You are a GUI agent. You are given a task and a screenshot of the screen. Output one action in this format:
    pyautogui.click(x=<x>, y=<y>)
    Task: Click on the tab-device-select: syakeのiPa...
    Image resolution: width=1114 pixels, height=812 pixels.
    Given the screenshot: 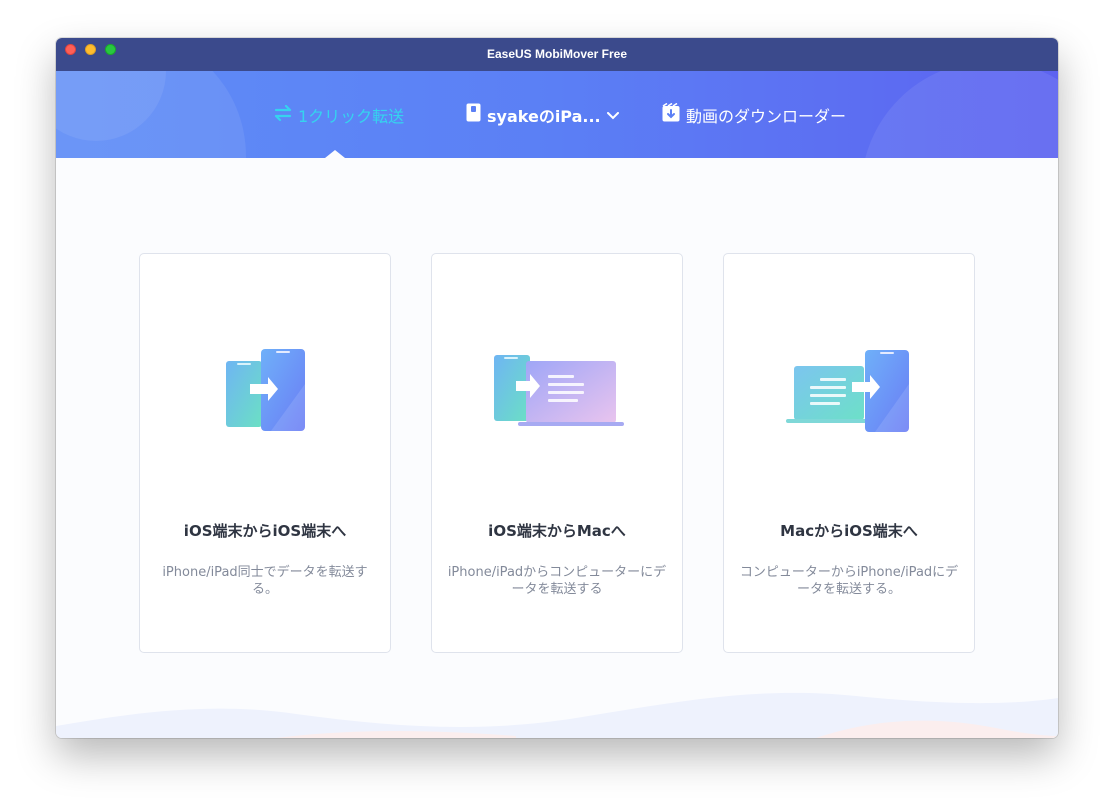 What is the action you would take?
    pyautogui.click(x=545, y=114)
    